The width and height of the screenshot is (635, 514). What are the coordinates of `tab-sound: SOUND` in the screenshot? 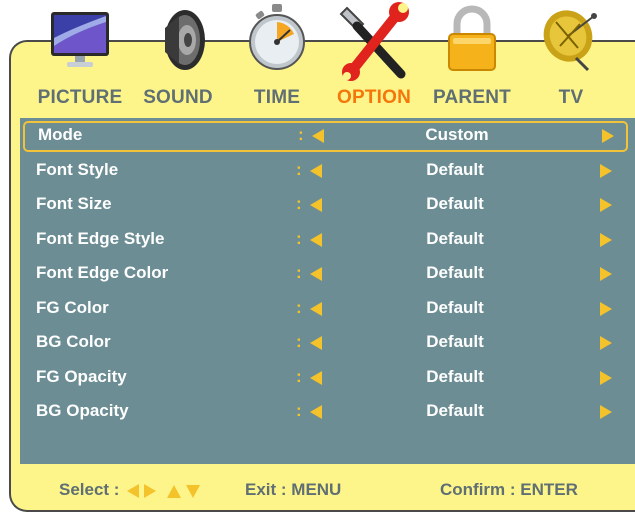 It's located at (178, 57).